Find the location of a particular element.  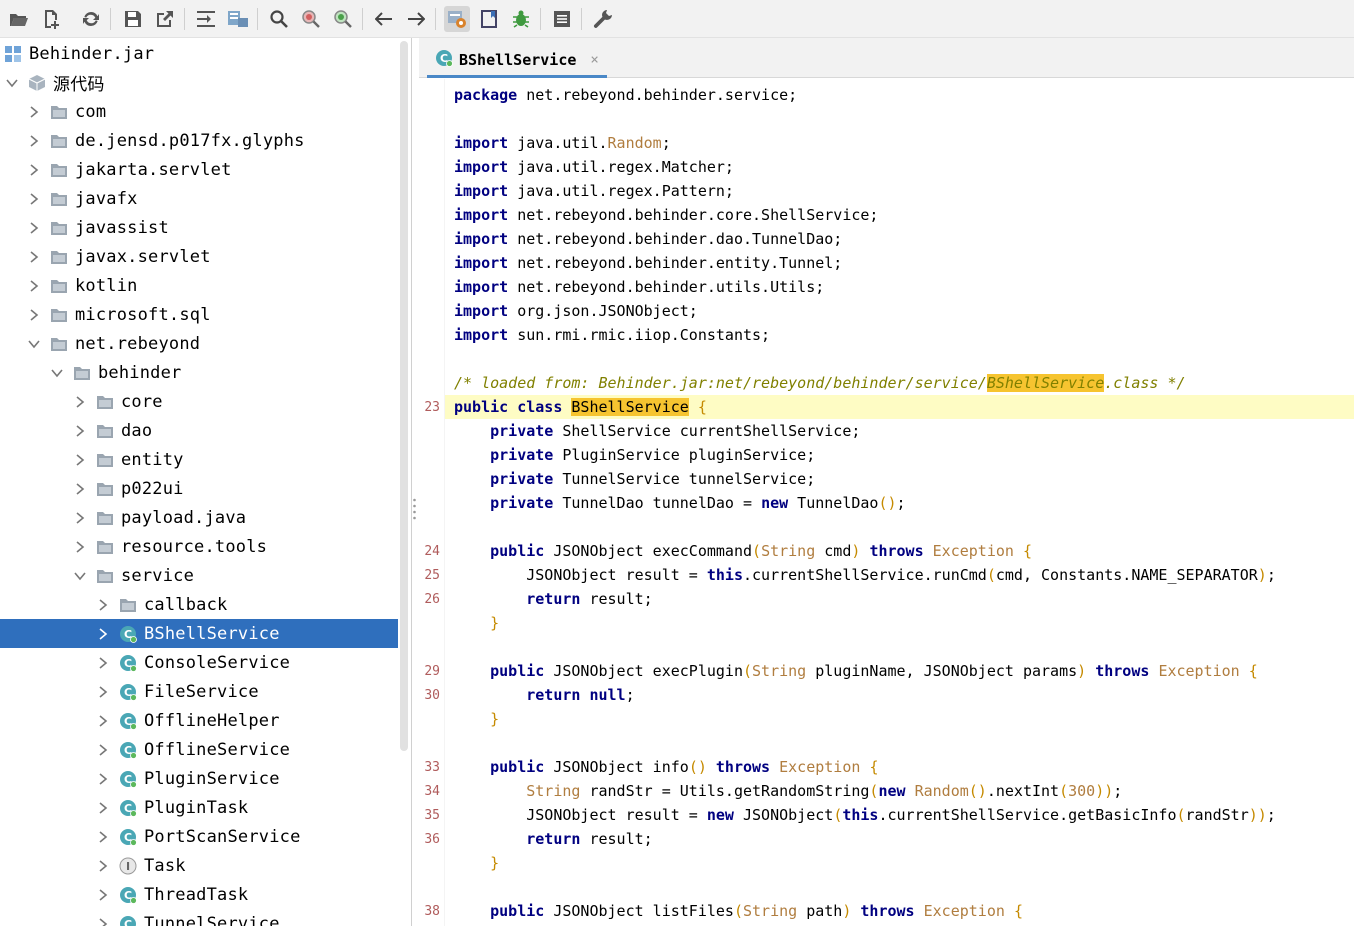

tree-item: javax.servlet is located at coordinates (199, 256).